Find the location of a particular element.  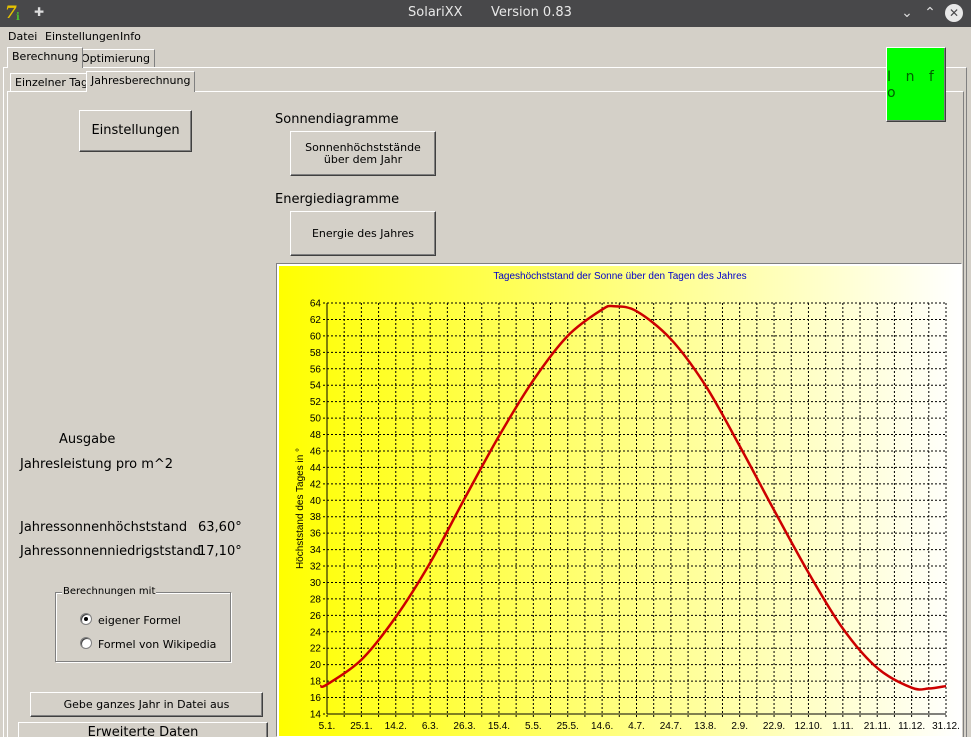

extended-data-button: Erweiterte Daten is located at coordinates (143, 729).